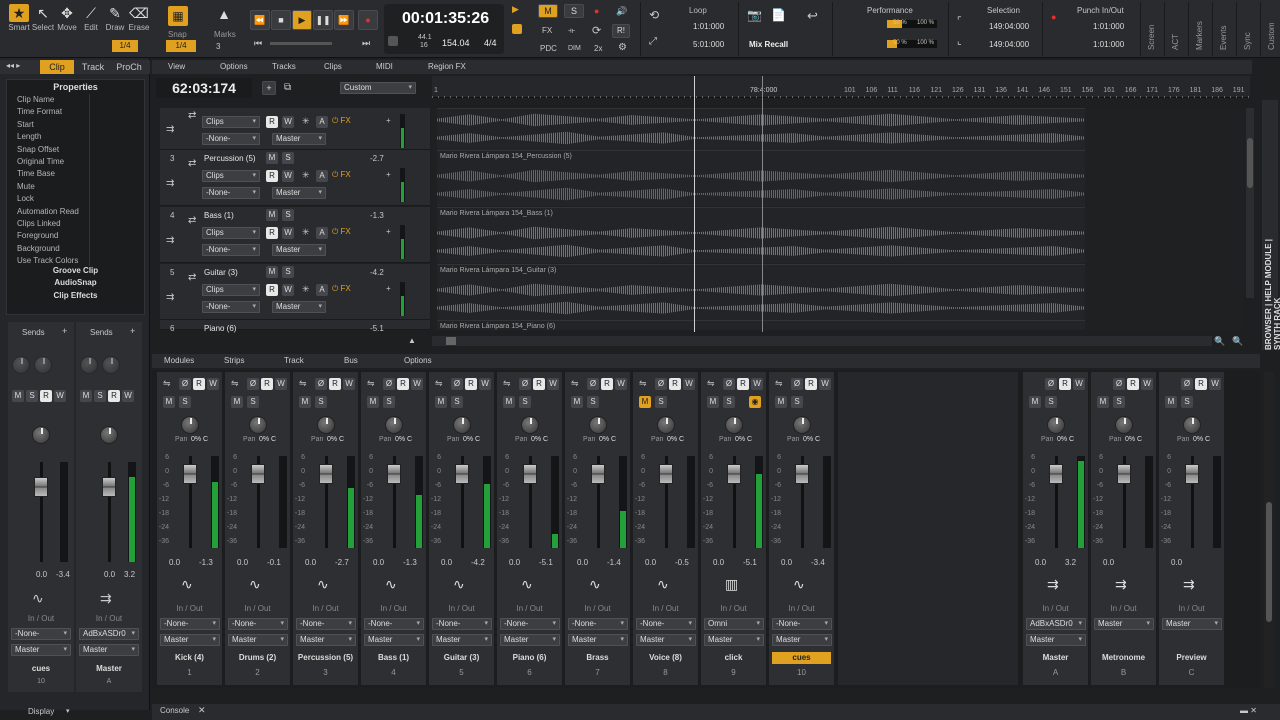 The image size is (1280, 720). I want to click on property-foreground: Foreground, so click(37, 235).